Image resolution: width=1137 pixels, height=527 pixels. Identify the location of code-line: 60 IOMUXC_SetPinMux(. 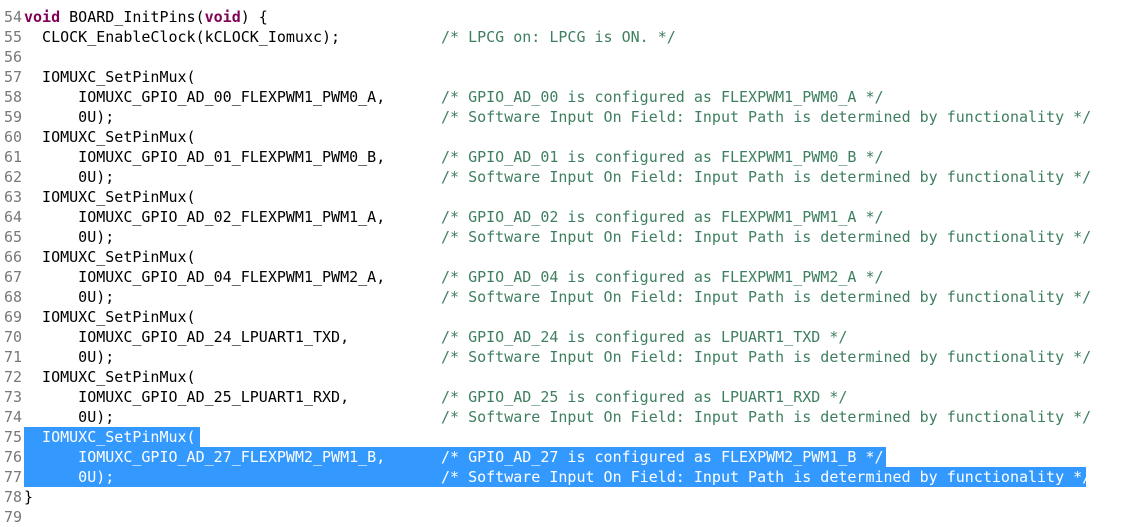
(568, 137).